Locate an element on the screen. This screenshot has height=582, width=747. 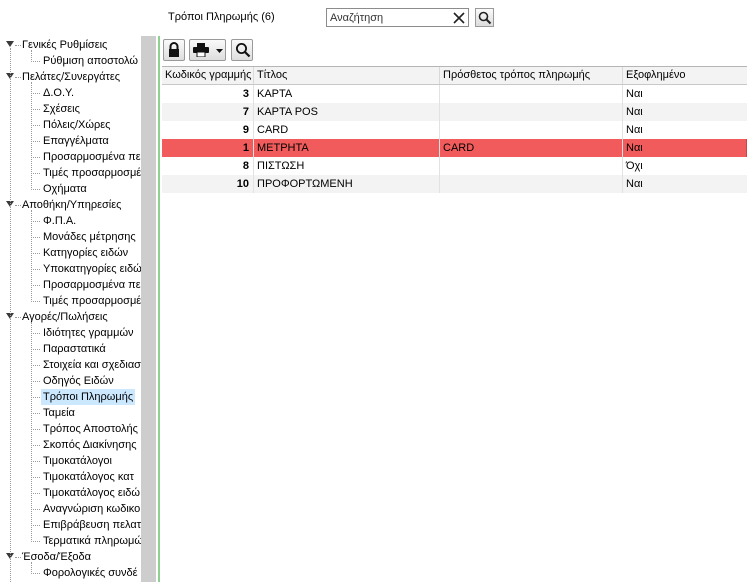
print-button is located at coordinates (207, 50).